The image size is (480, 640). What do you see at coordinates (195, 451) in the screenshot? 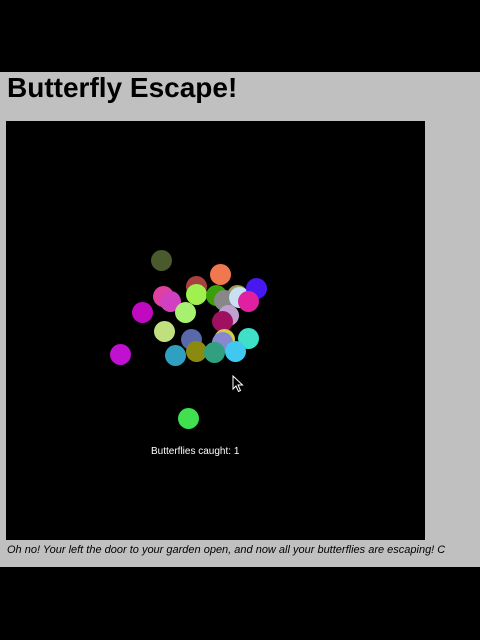
I see `score-label: Butterflies caught: 1` at bounding box center [195, 451].